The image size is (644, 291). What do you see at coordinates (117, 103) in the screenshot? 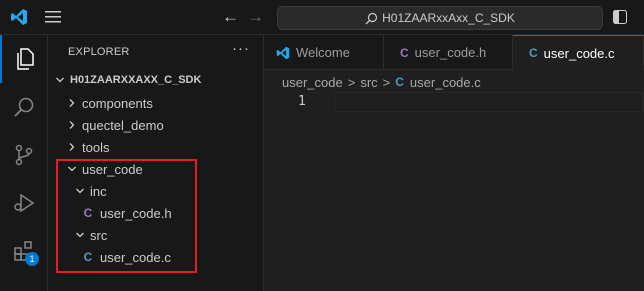
I see `tree-item-label: components` at bounding box center [117, 103].